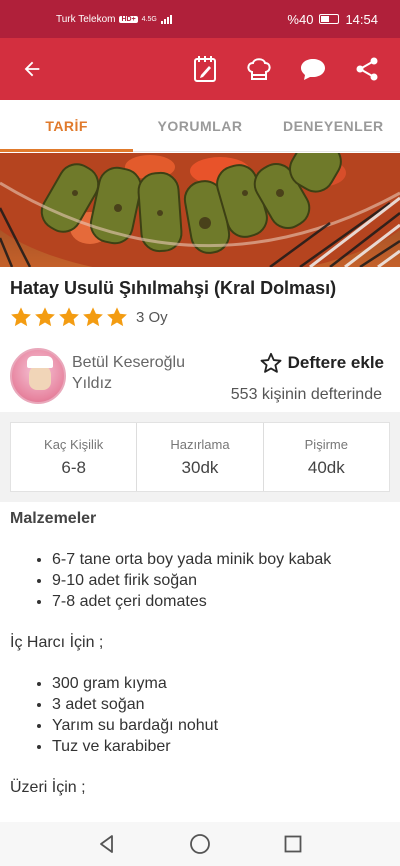 The height and width of the screenshot is (866, 400). What do you see at coordinates (300, 19) in the screenshot?
I see `battery-percent: %40` at bounding box center [300, 19].